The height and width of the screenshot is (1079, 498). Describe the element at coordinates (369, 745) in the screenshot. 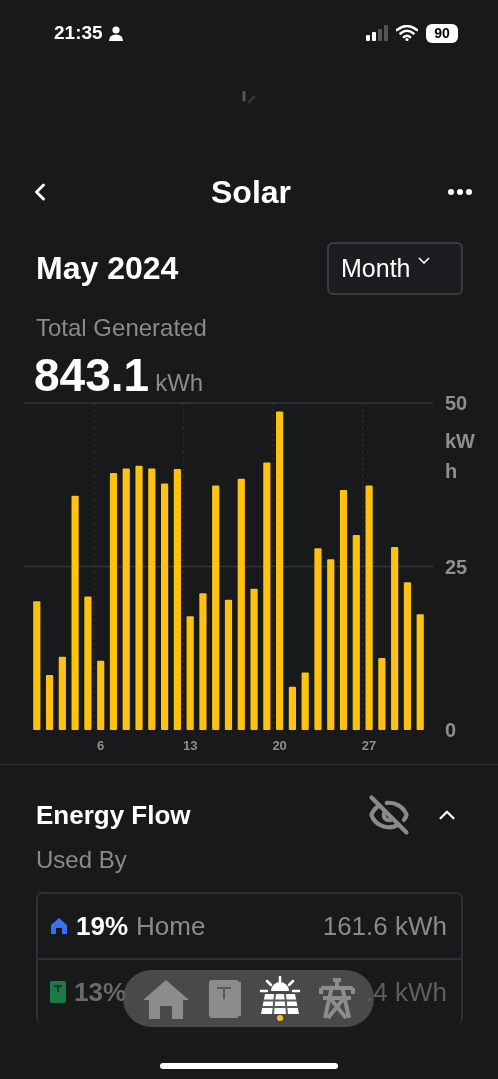

I see `x-tick-label: 27` at that location.